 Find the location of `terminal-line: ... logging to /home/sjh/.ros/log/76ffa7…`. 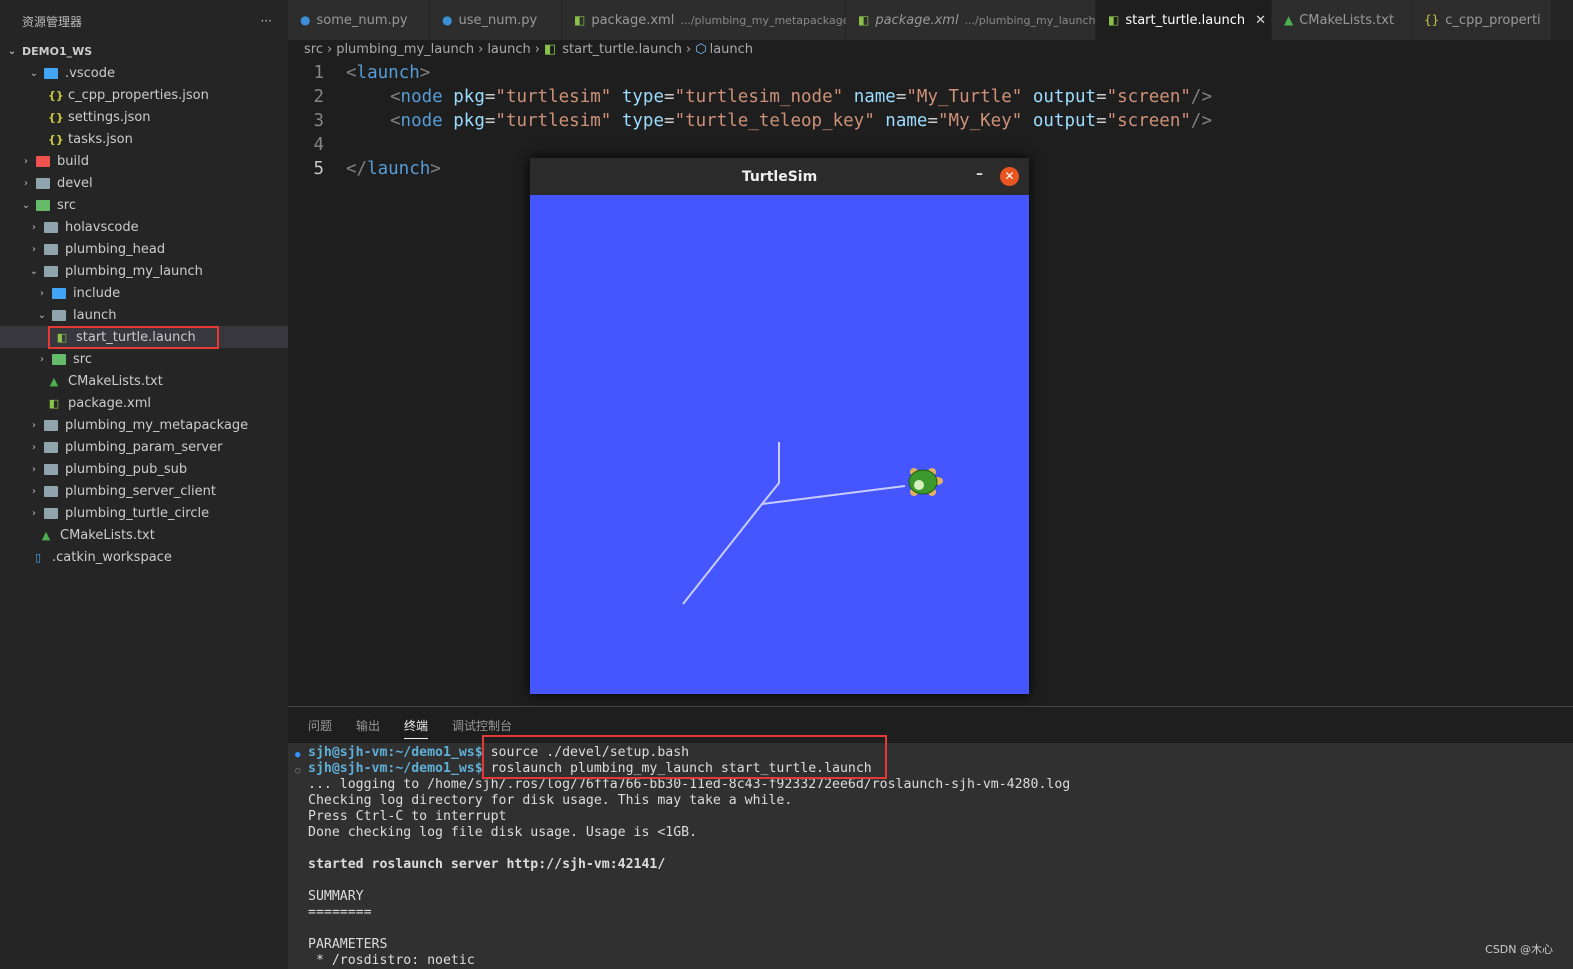

terminal-line: ... logging to /home/sjh/.ros/log/76ffa7… is located at coordinates (689, 784).